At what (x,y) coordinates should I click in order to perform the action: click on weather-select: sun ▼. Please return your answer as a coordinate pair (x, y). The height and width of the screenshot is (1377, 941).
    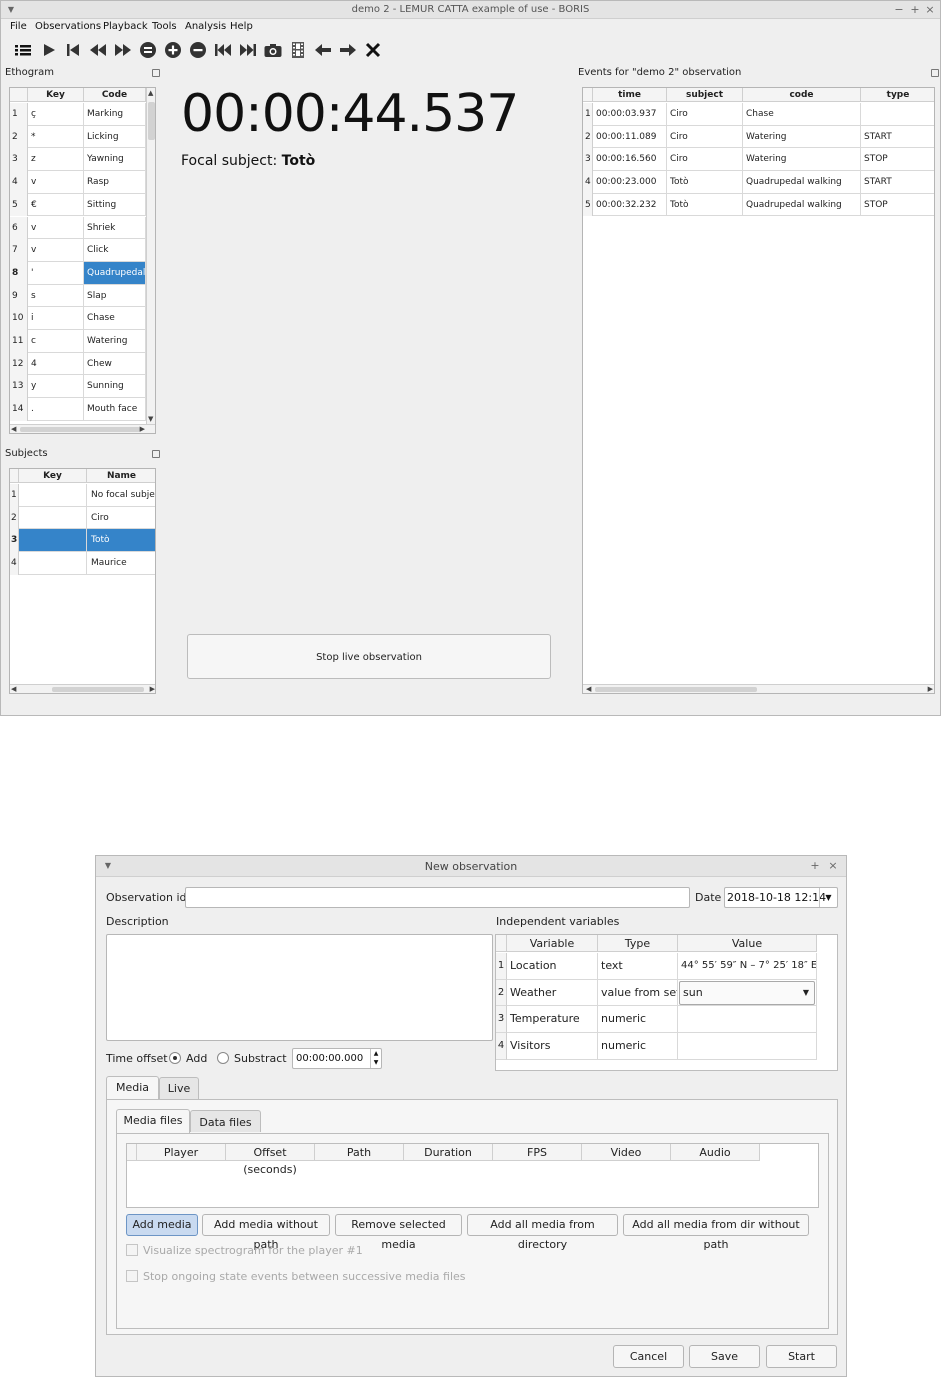
    Looking at the image, I should click on (747, 992).